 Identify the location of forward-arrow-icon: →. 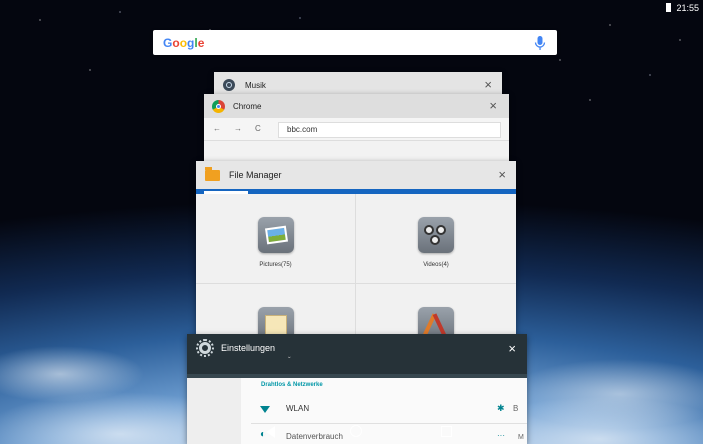
(238, 128).